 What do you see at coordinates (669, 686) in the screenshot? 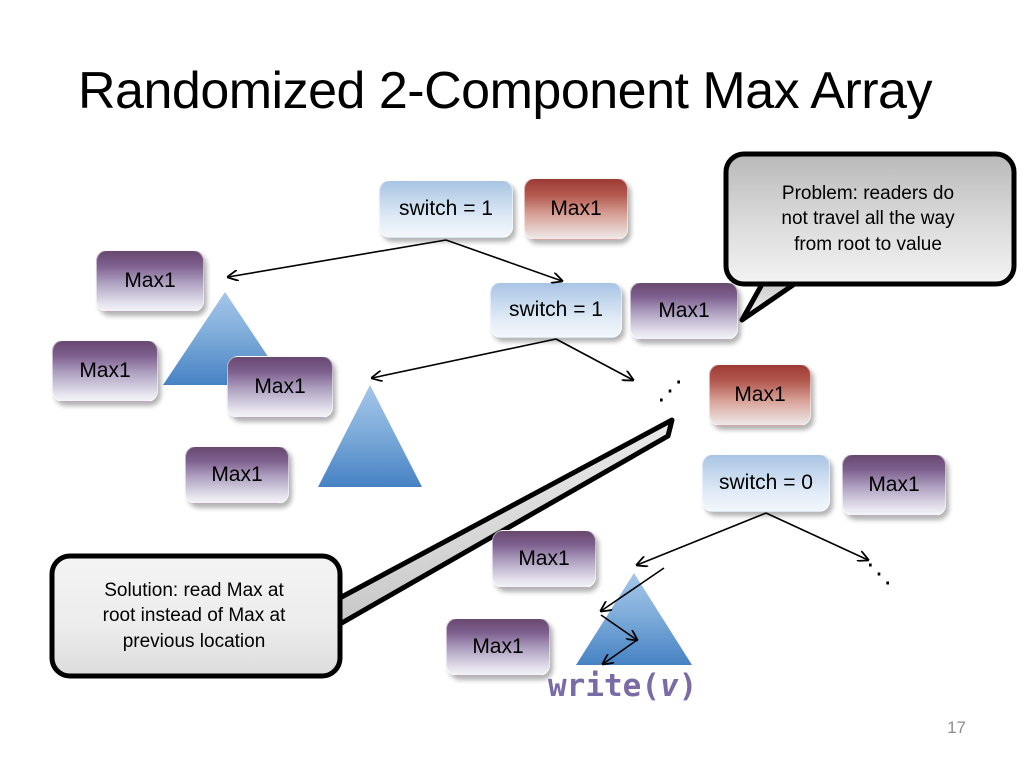
I see `write-label-variable: v` at bounding box center [669, 686].